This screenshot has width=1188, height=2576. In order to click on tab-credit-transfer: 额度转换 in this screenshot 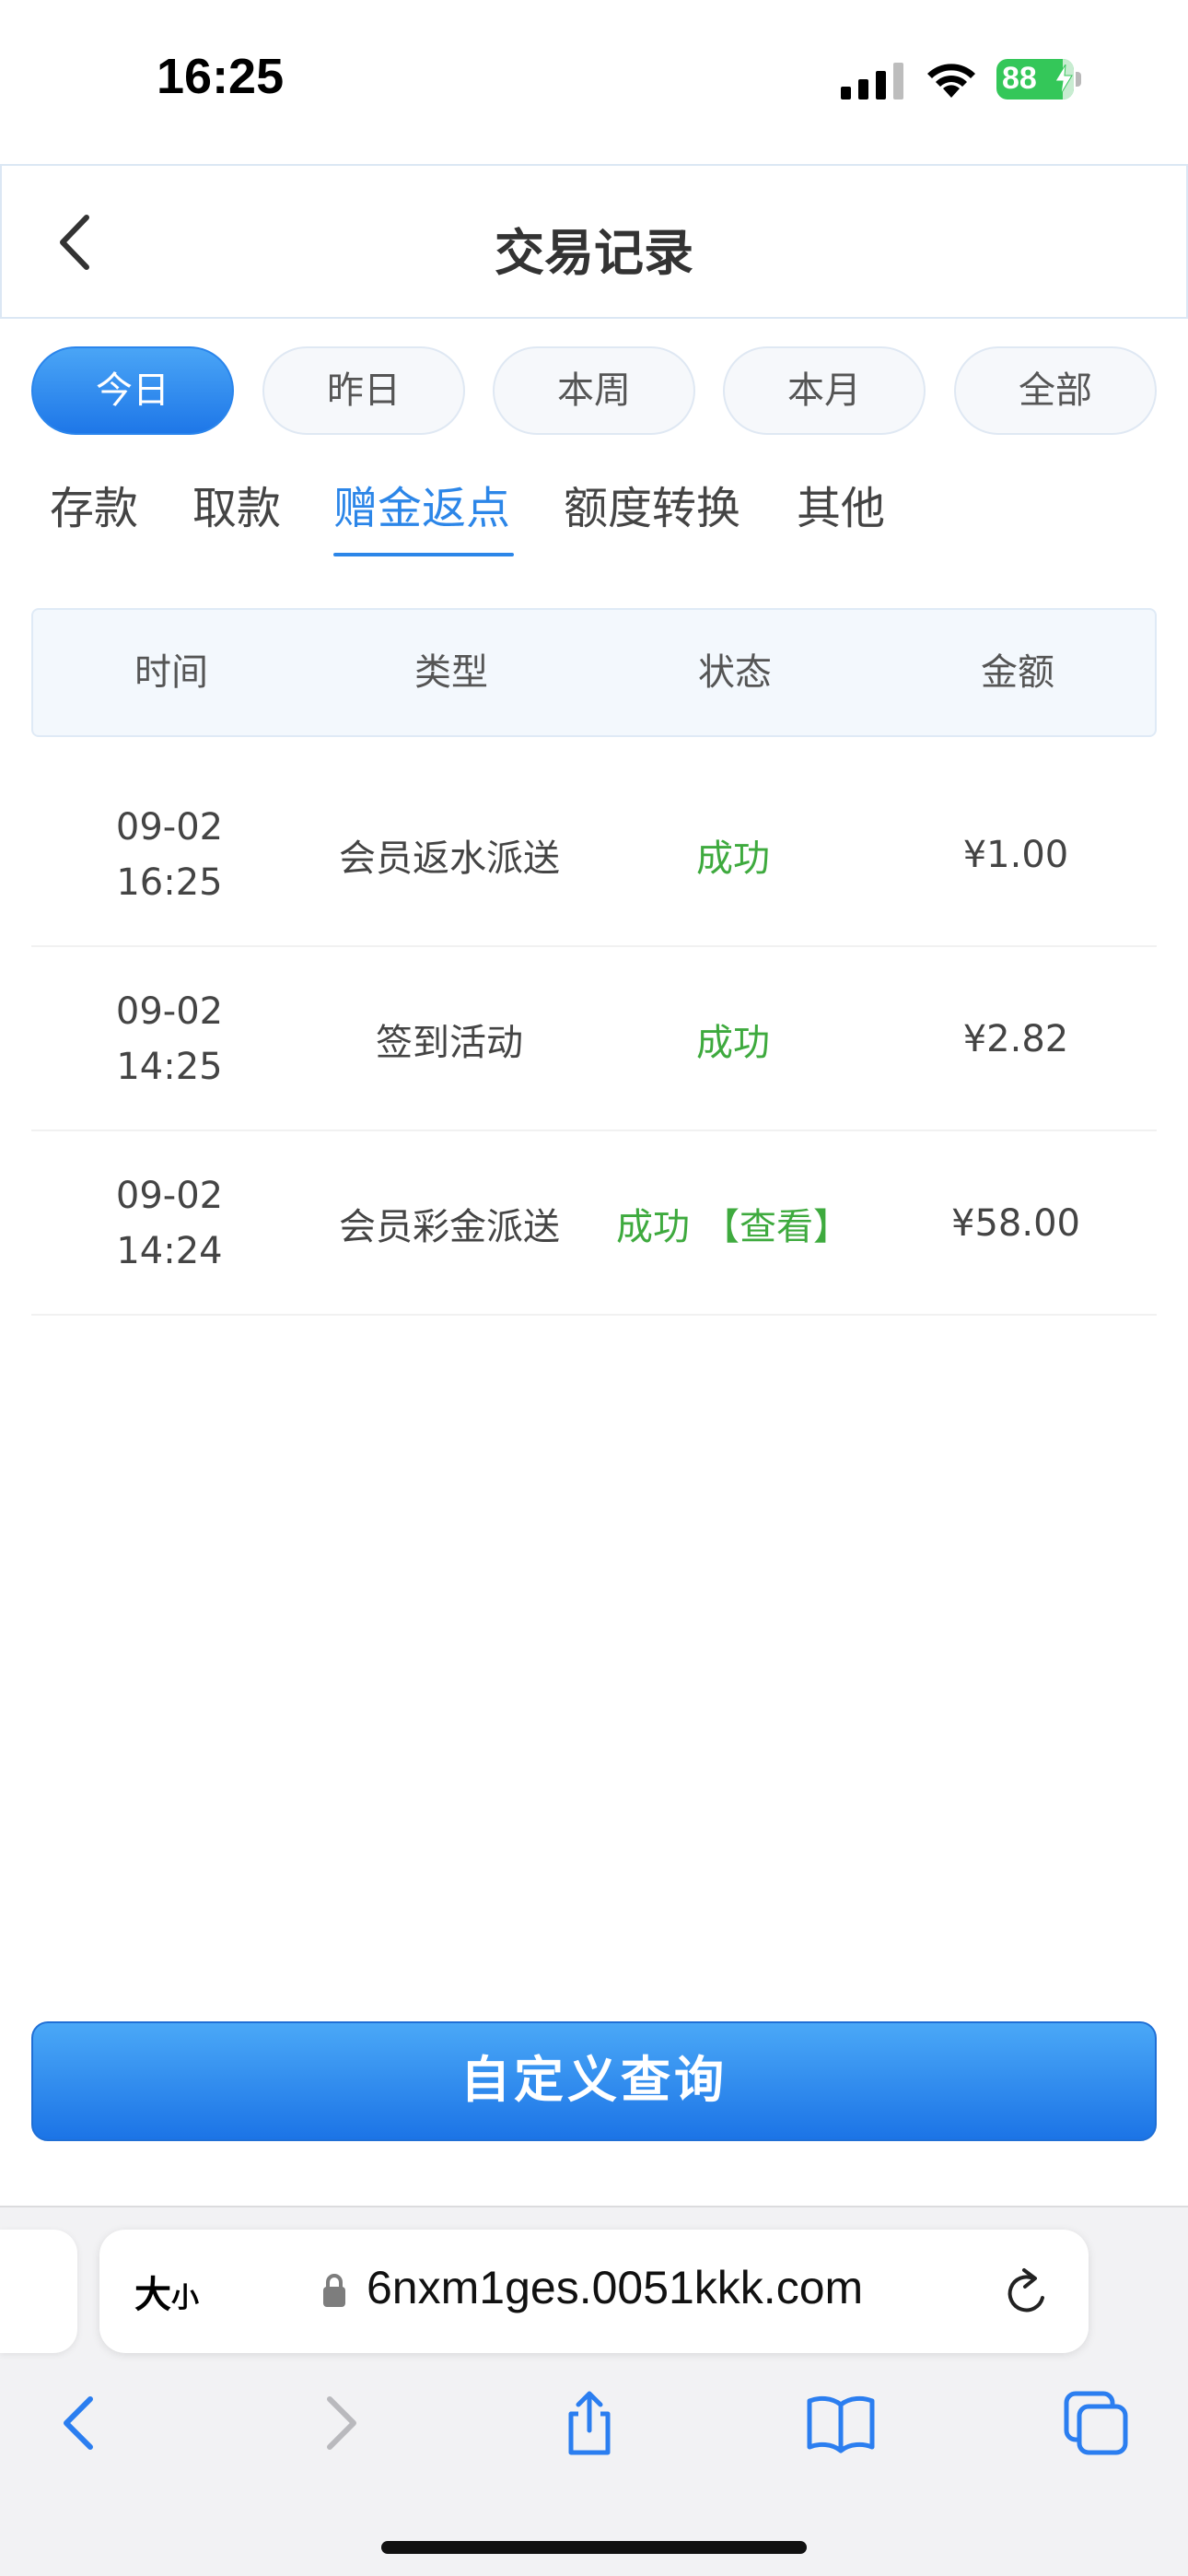, I will do `click(652, 516)`.